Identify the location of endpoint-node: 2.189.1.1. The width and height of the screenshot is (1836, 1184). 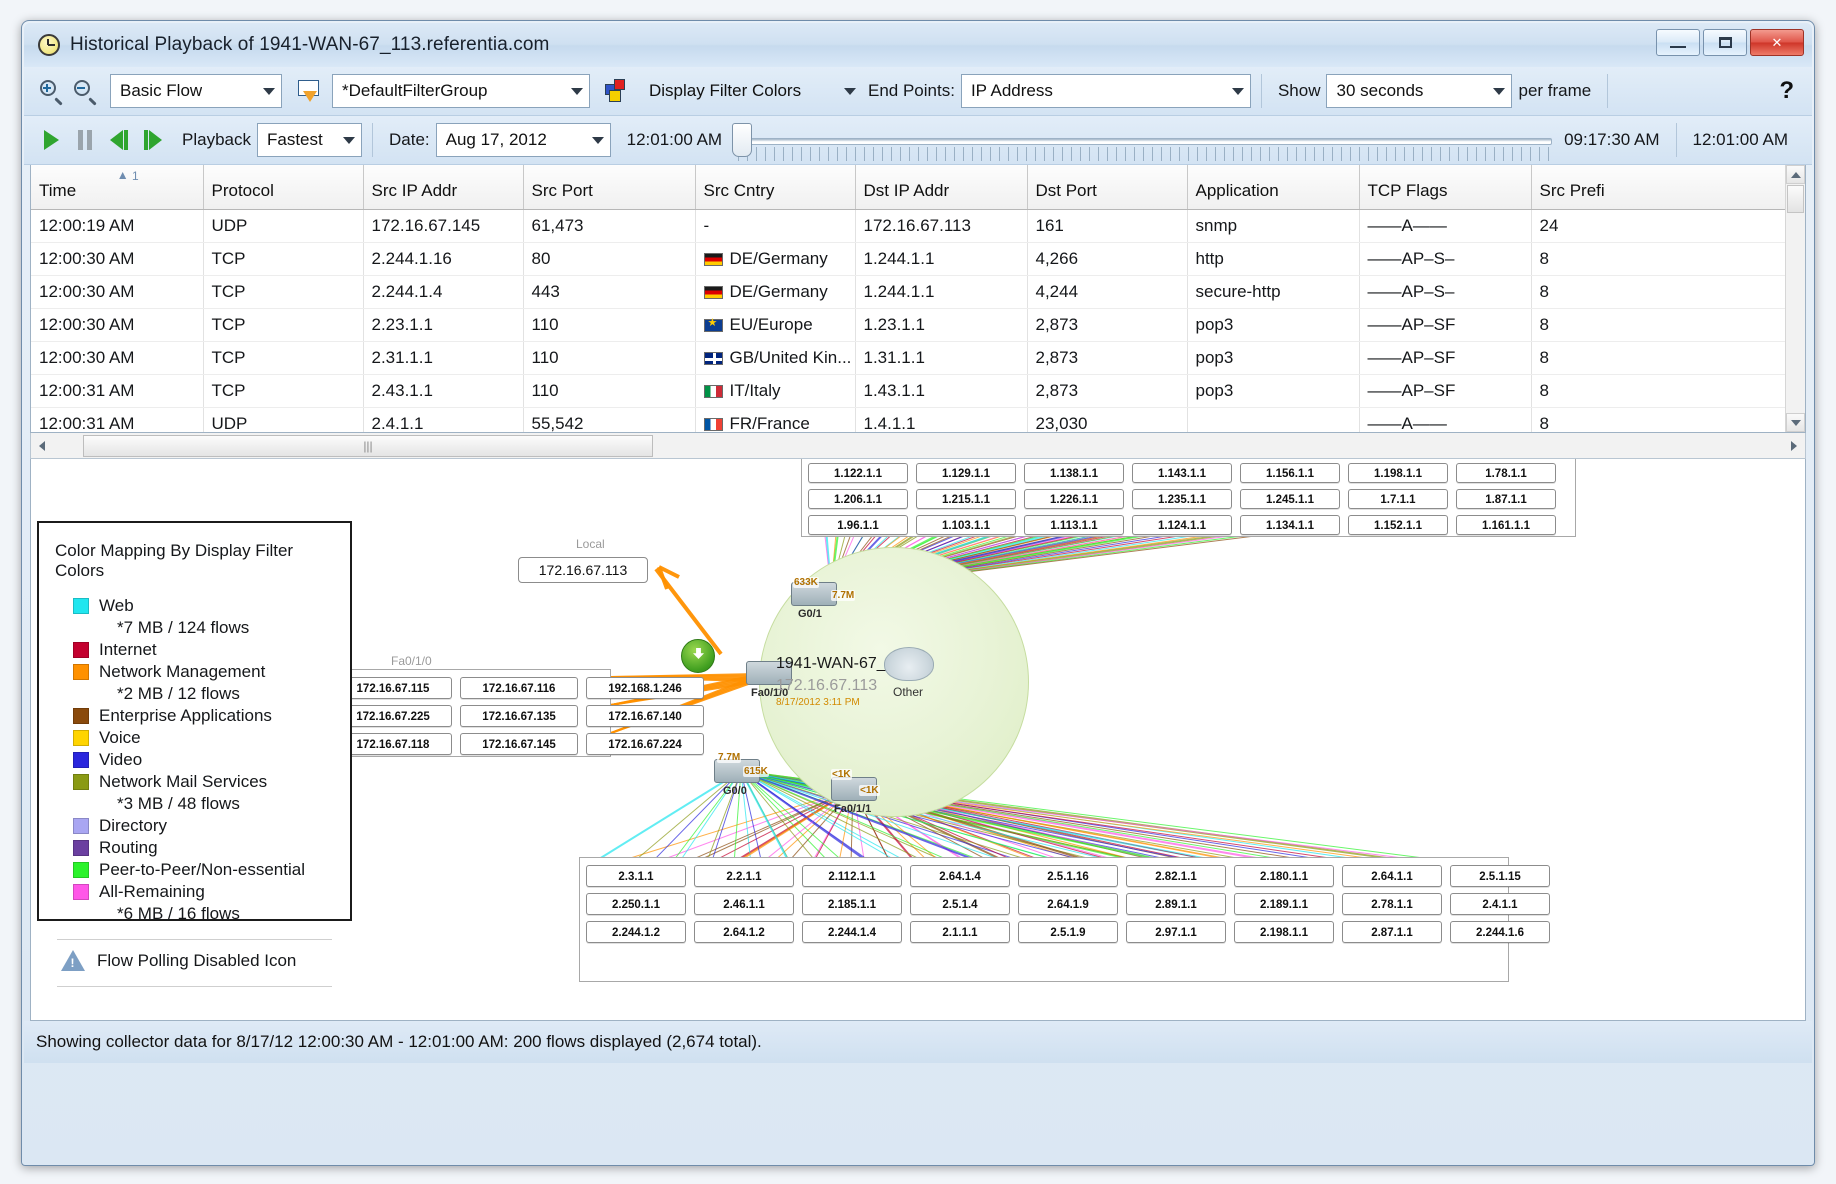
(1284, 904).